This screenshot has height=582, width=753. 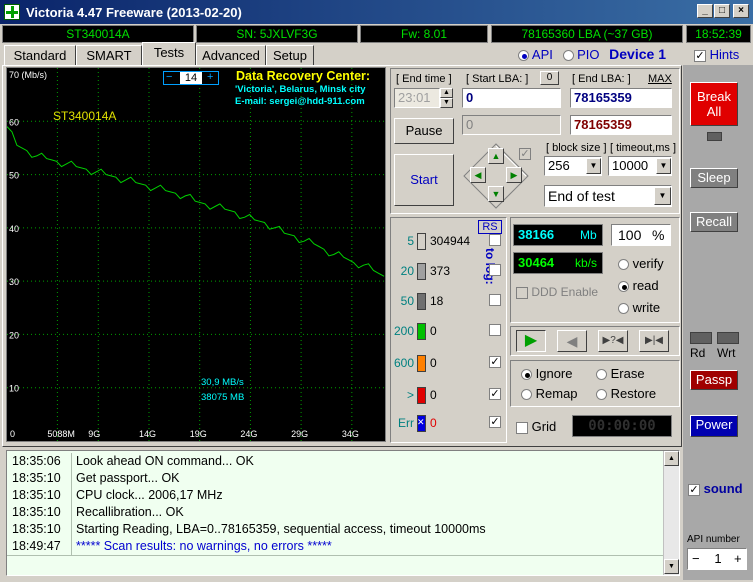 I want to click on api-radio, so click(x=523, y=56).